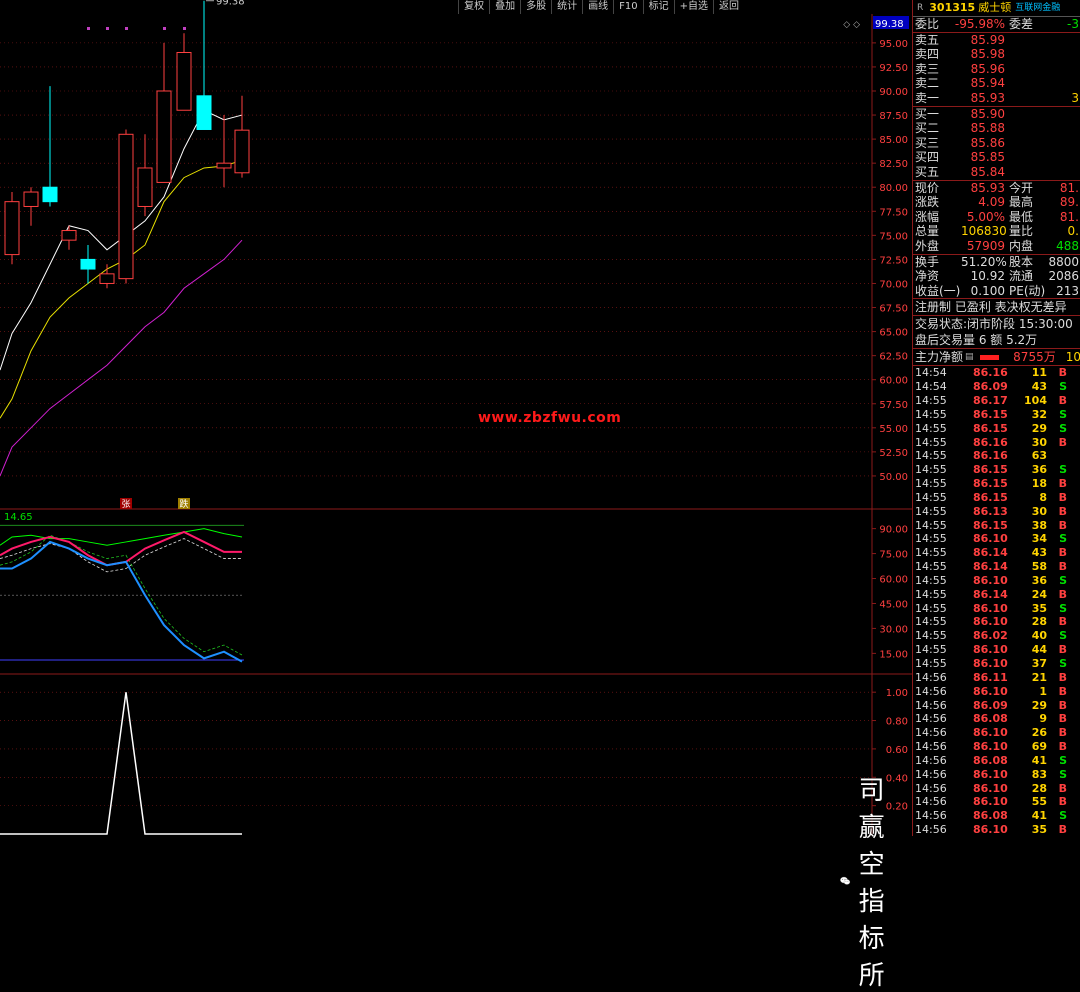  I want to click on tick-row: 14:55 86.17 104 B, so click(991, 400).